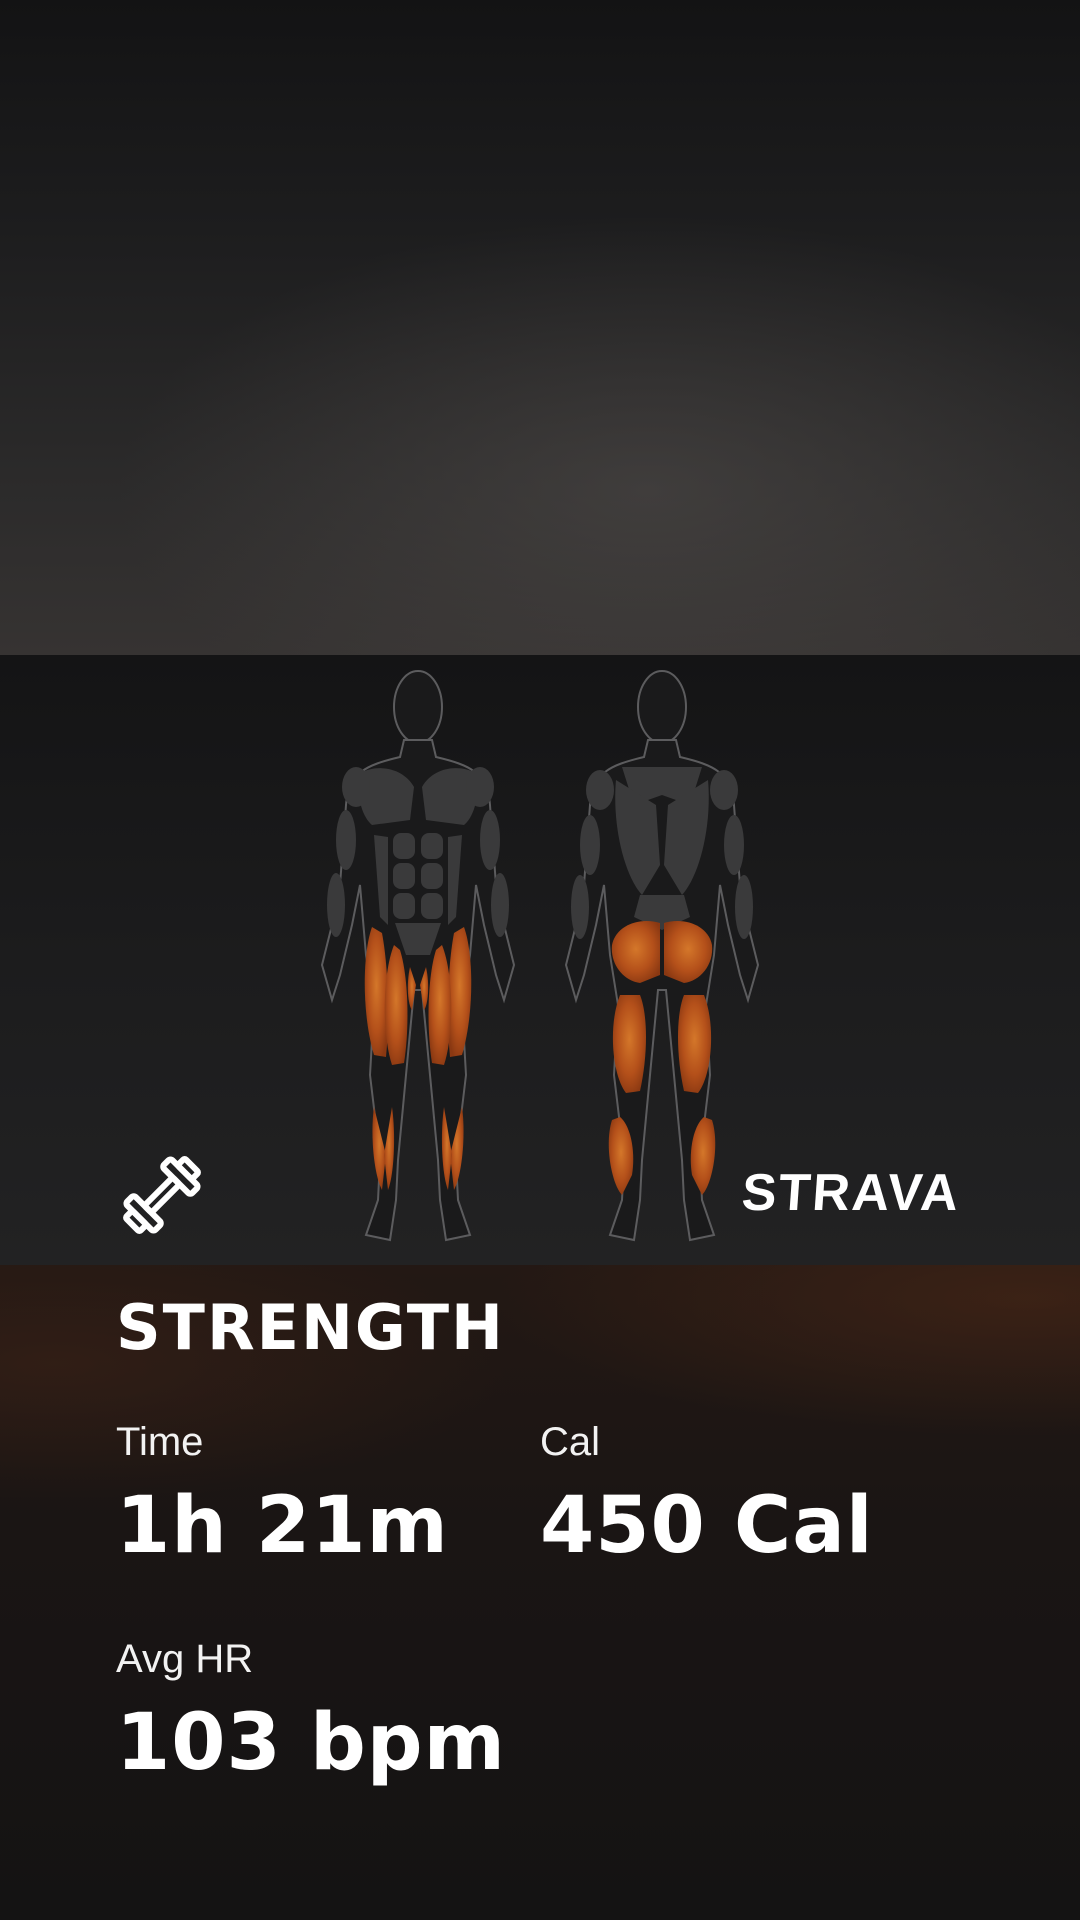  What do you see at coordinates (418, 956) in the screenshot?
I see `front-body` at bounding box center [418, 956].